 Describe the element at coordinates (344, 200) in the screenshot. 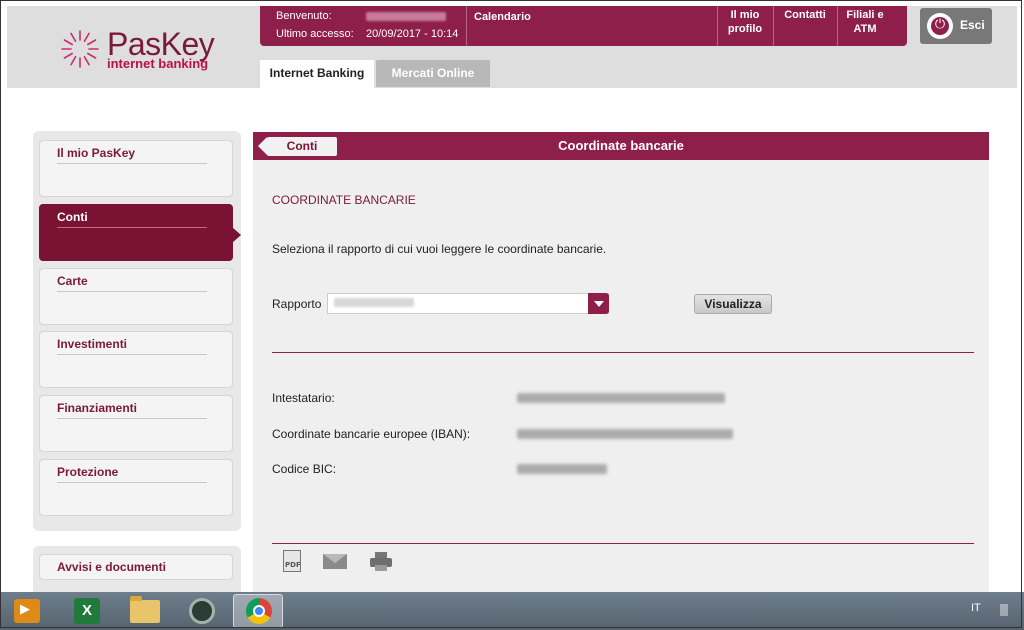

I see `section-title: COORDINATE BANCARIE` at that location.